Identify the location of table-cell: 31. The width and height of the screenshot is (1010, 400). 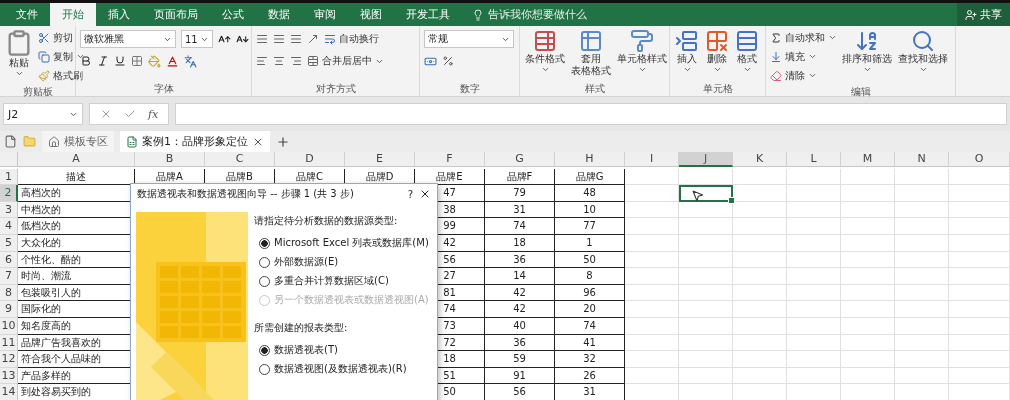
(590, 392).